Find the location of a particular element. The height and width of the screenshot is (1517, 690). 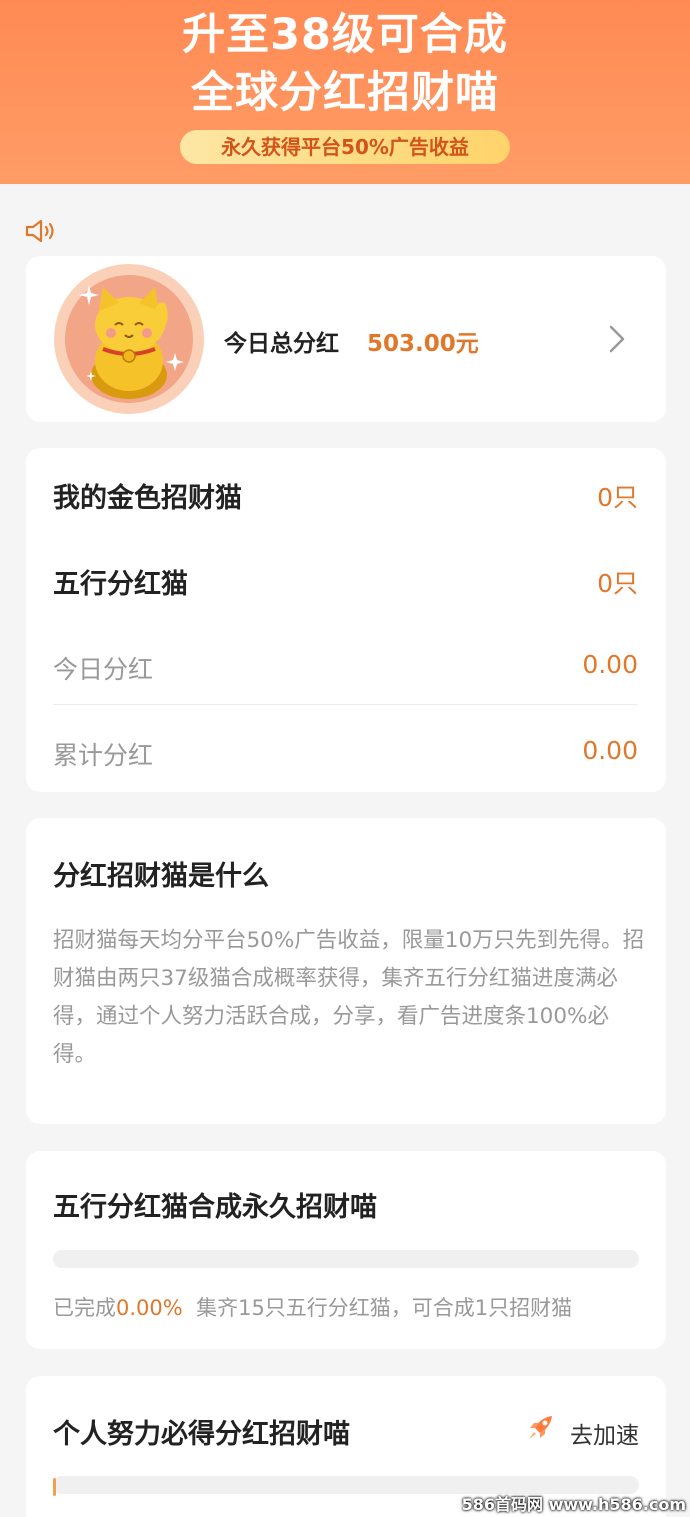

effort-title: 个人努力必得分红招财喵 is located at coordinates (201, 1434).